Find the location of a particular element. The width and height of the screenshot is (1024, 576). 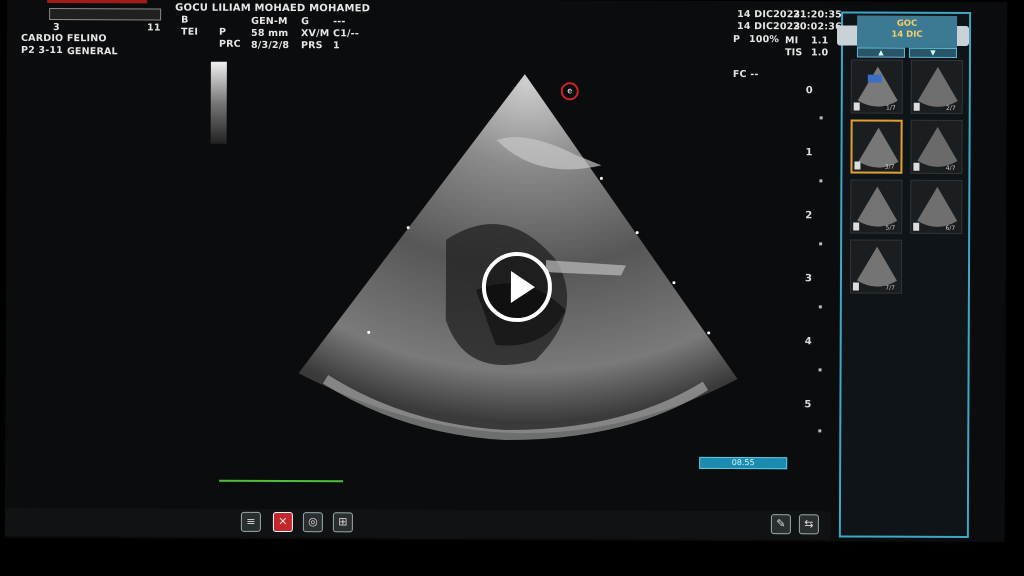

bottom-toolbar is located at coordinates (417, 523).